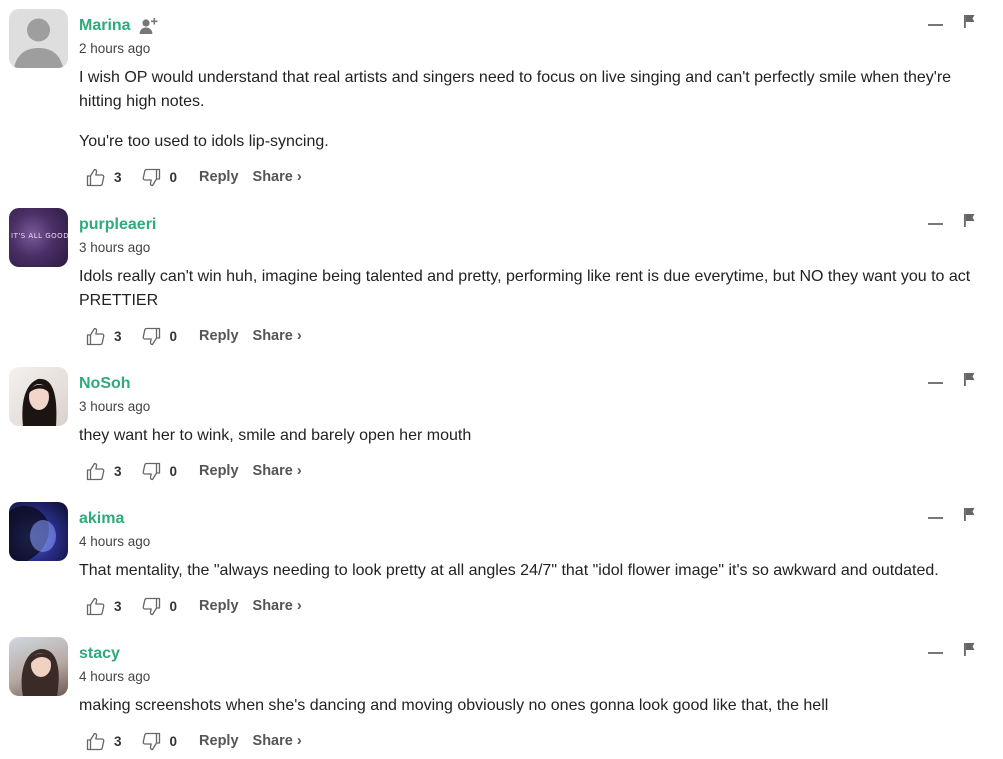 Image resolution: width=1003 pixels, height=759 pixels. I want to click on username: purpleaeri, so click(117, 225).